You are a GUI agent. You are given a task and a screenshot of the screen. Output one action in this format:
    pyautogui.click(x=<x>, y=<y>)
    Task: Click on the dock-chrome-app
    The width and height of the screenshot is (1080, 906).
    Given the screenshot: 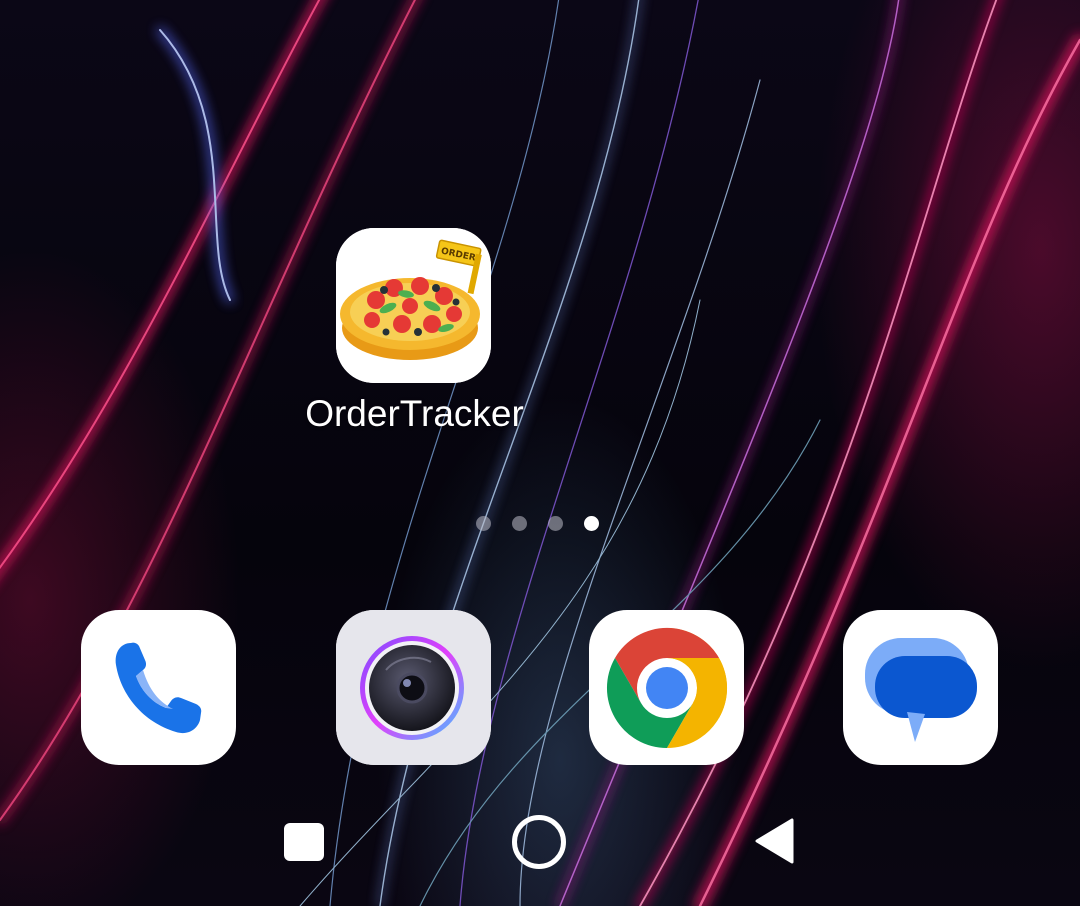 What is the action you would take?
    pyautogui.click(x=666, y=687)
    